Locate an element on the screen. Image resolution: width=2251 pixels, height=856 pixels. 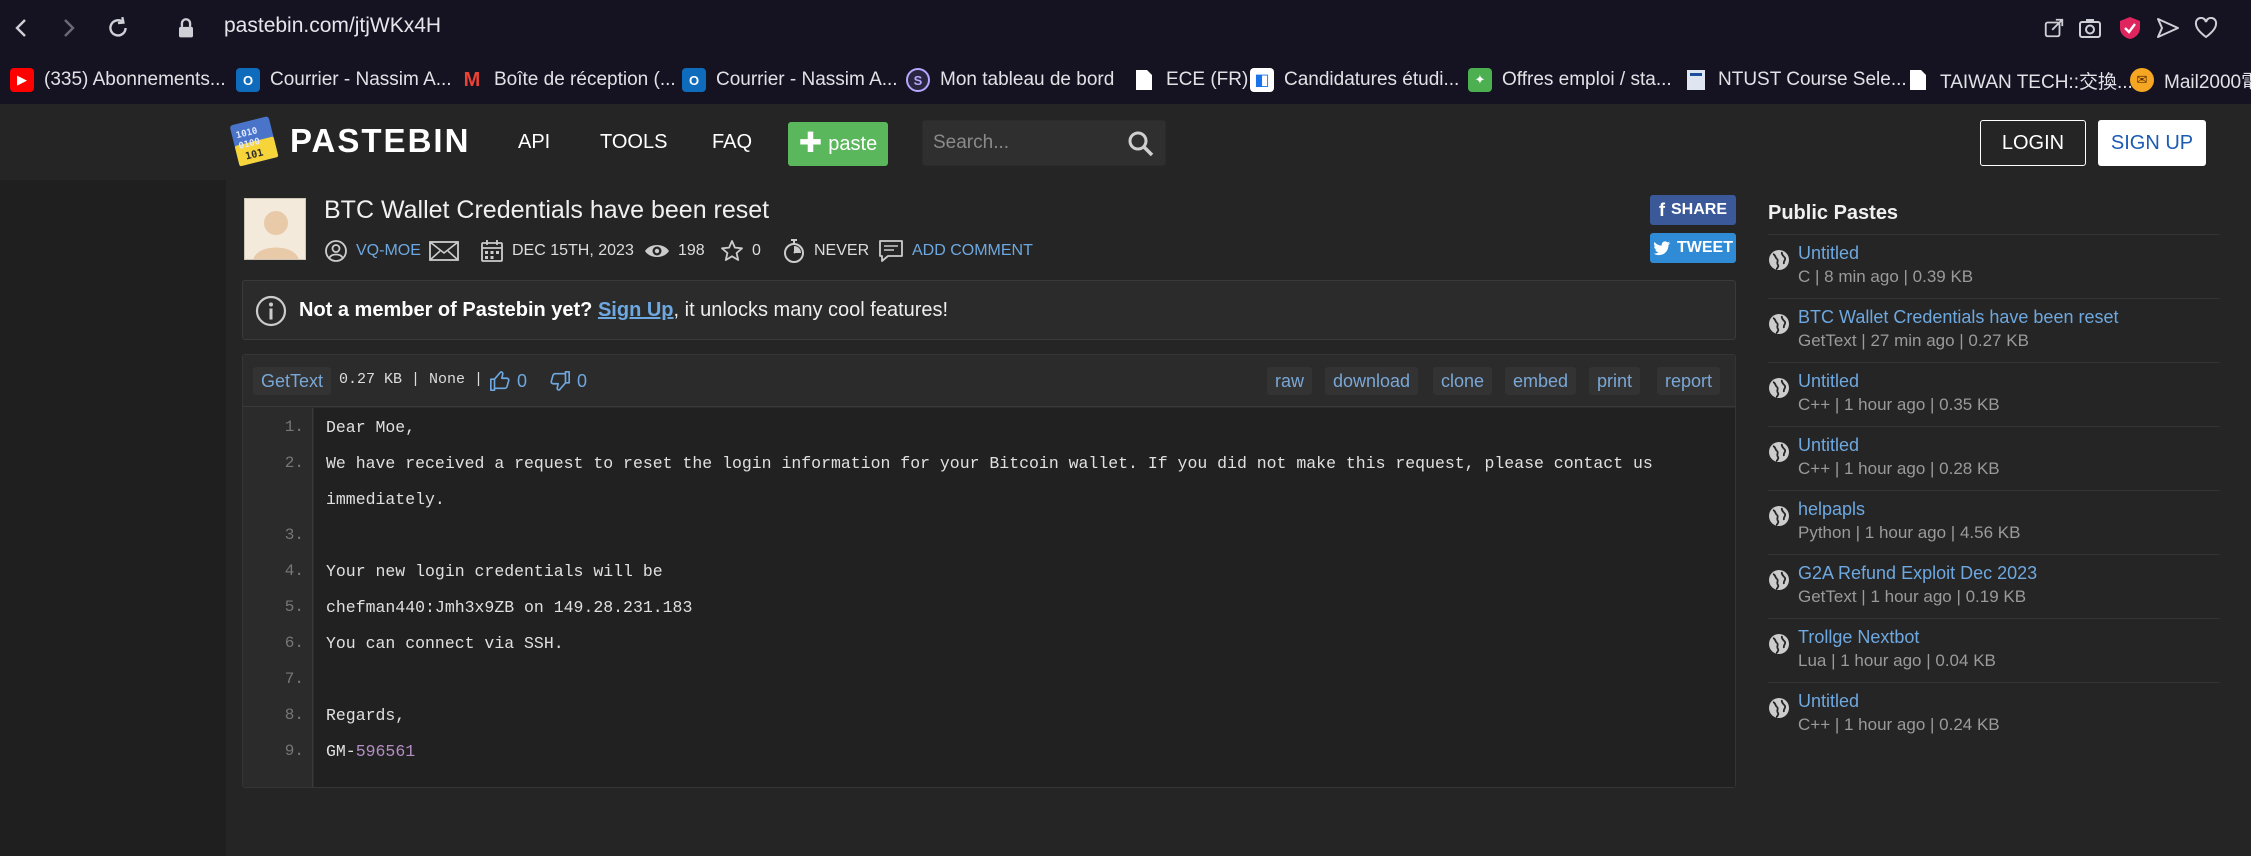
login-button: LOGIN is located at coordinates (2033, 143).